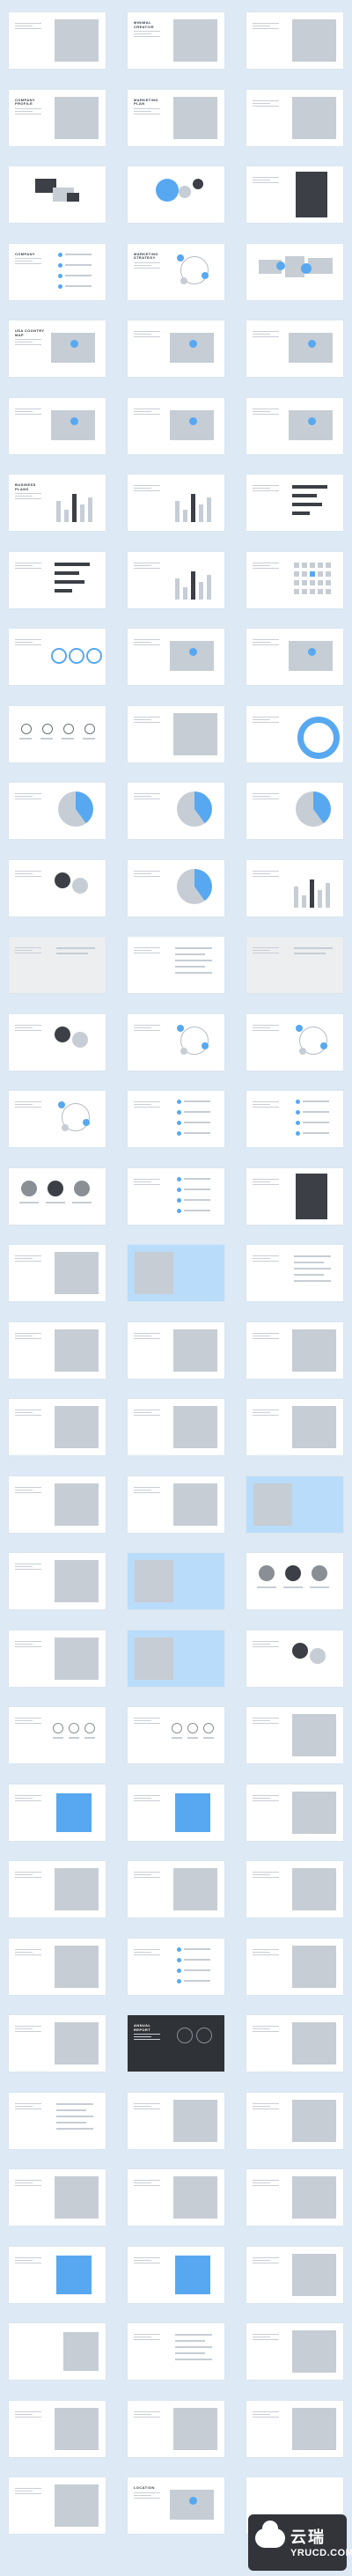 The width and height of the screenshot is (352, 2576). I want to click on slide-title: Business plans, so click(26, 486).